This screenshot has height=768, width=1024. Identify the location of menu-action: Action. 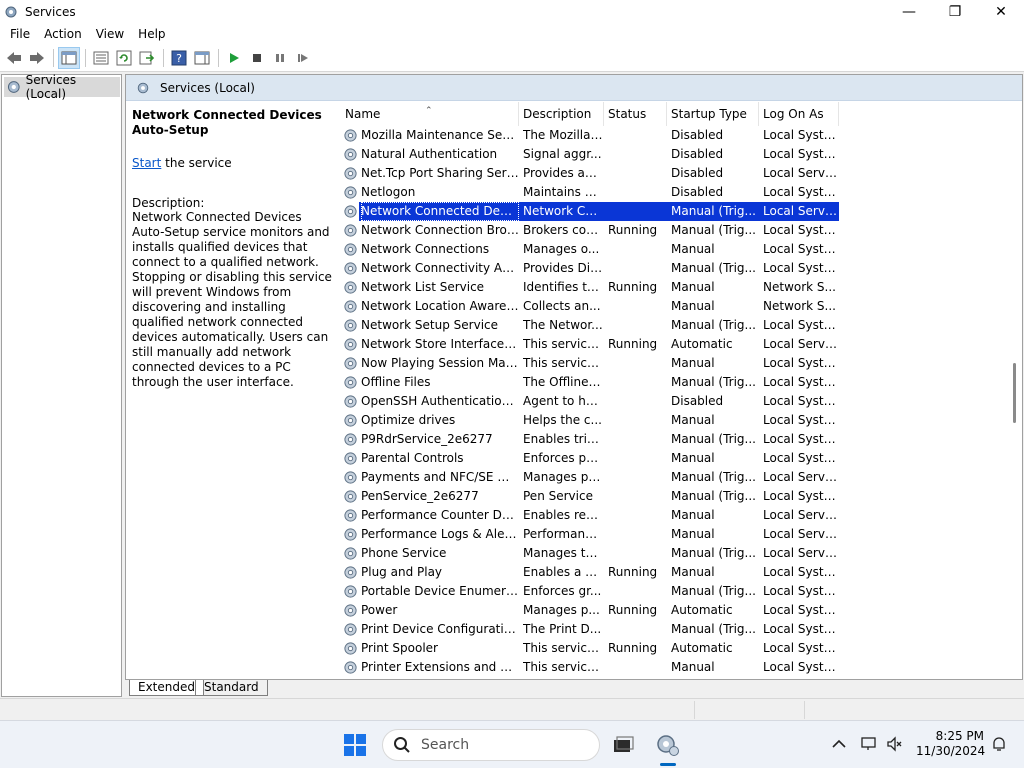
(63, 34).